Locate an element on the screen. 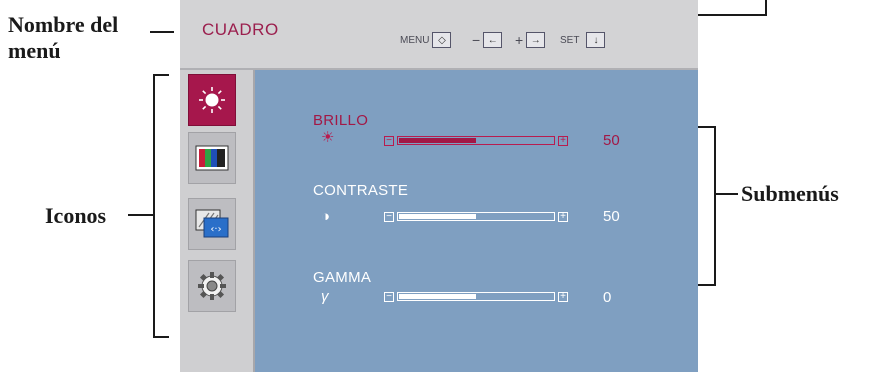 The width and height of the screenshot is (869, 372). sun-small-icon: ☀ is located at coordinates (328, 137).